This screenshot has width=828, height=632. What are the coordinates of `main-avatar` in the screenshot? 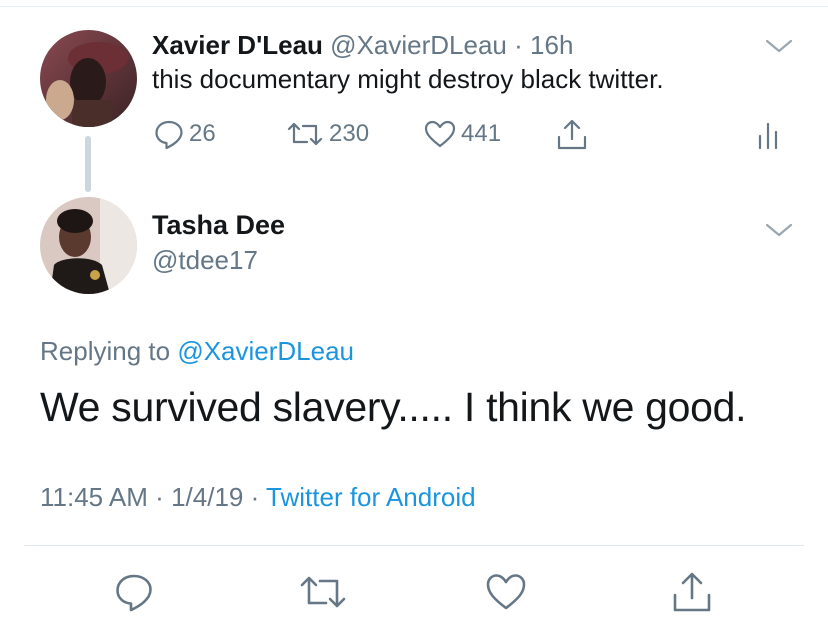 It's located at (88, 245).